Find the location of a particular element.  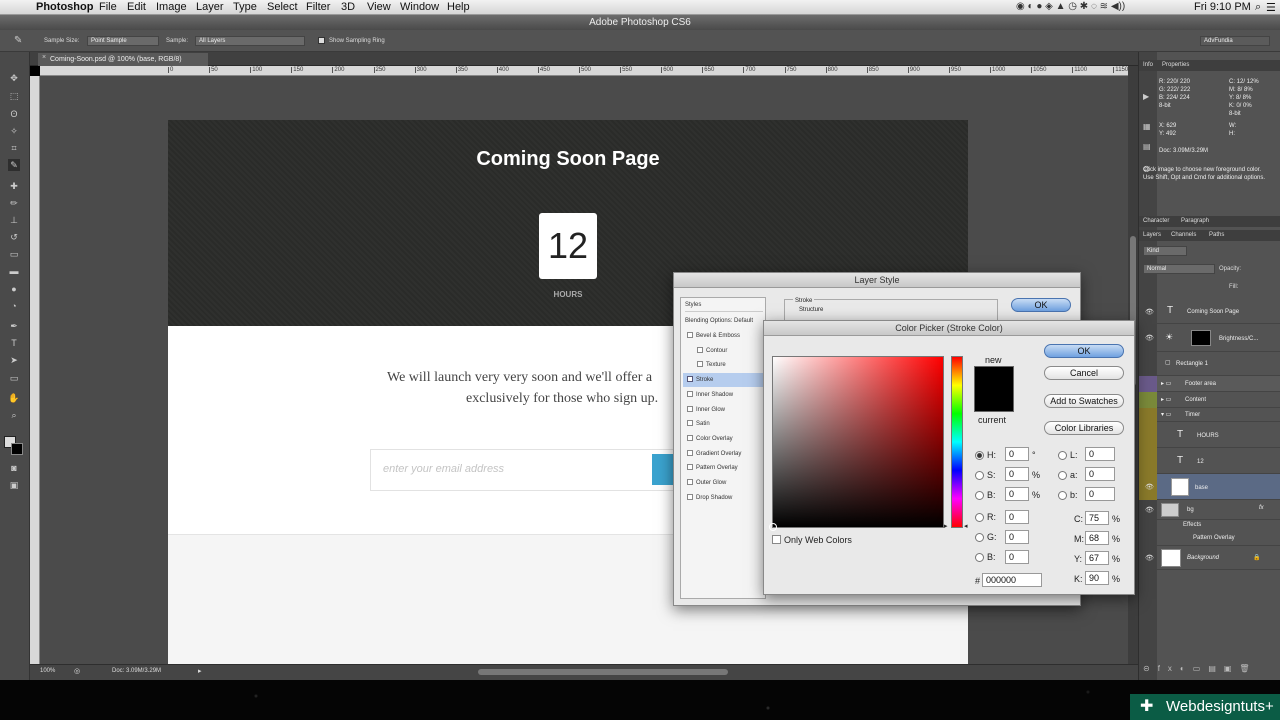

tab-info: Info is located at coordinates (1148, 65).